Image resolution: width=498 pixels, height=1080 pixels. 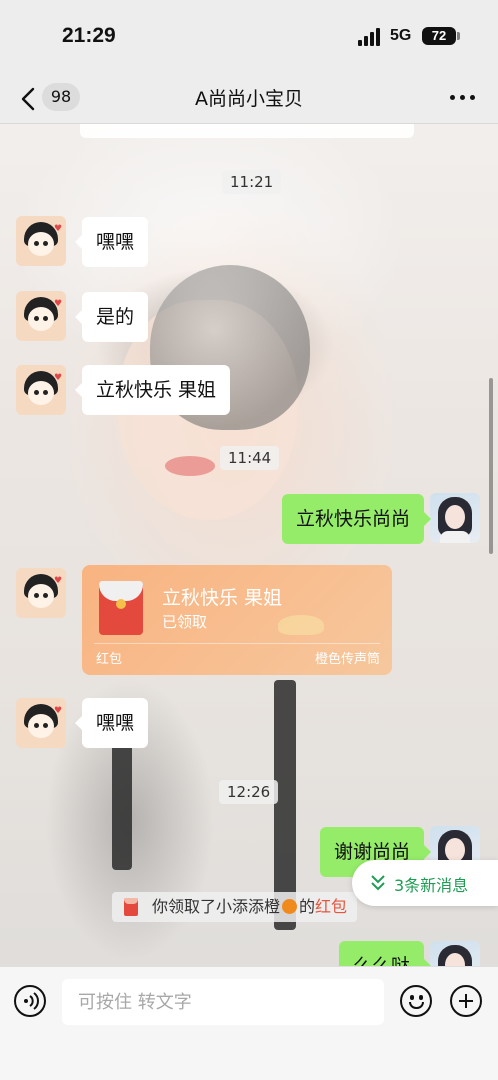 I want to click on red-packet-cover-name: 橙色传声筒, so click(x=347, y=659).